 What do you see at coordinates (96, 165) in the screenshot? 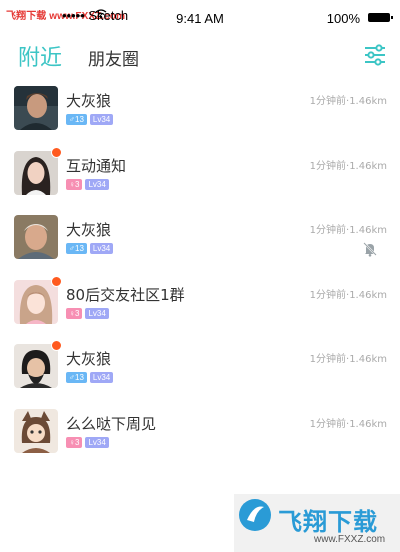
I see `chat-name: 互动通知` at bounding box center [96, 165].